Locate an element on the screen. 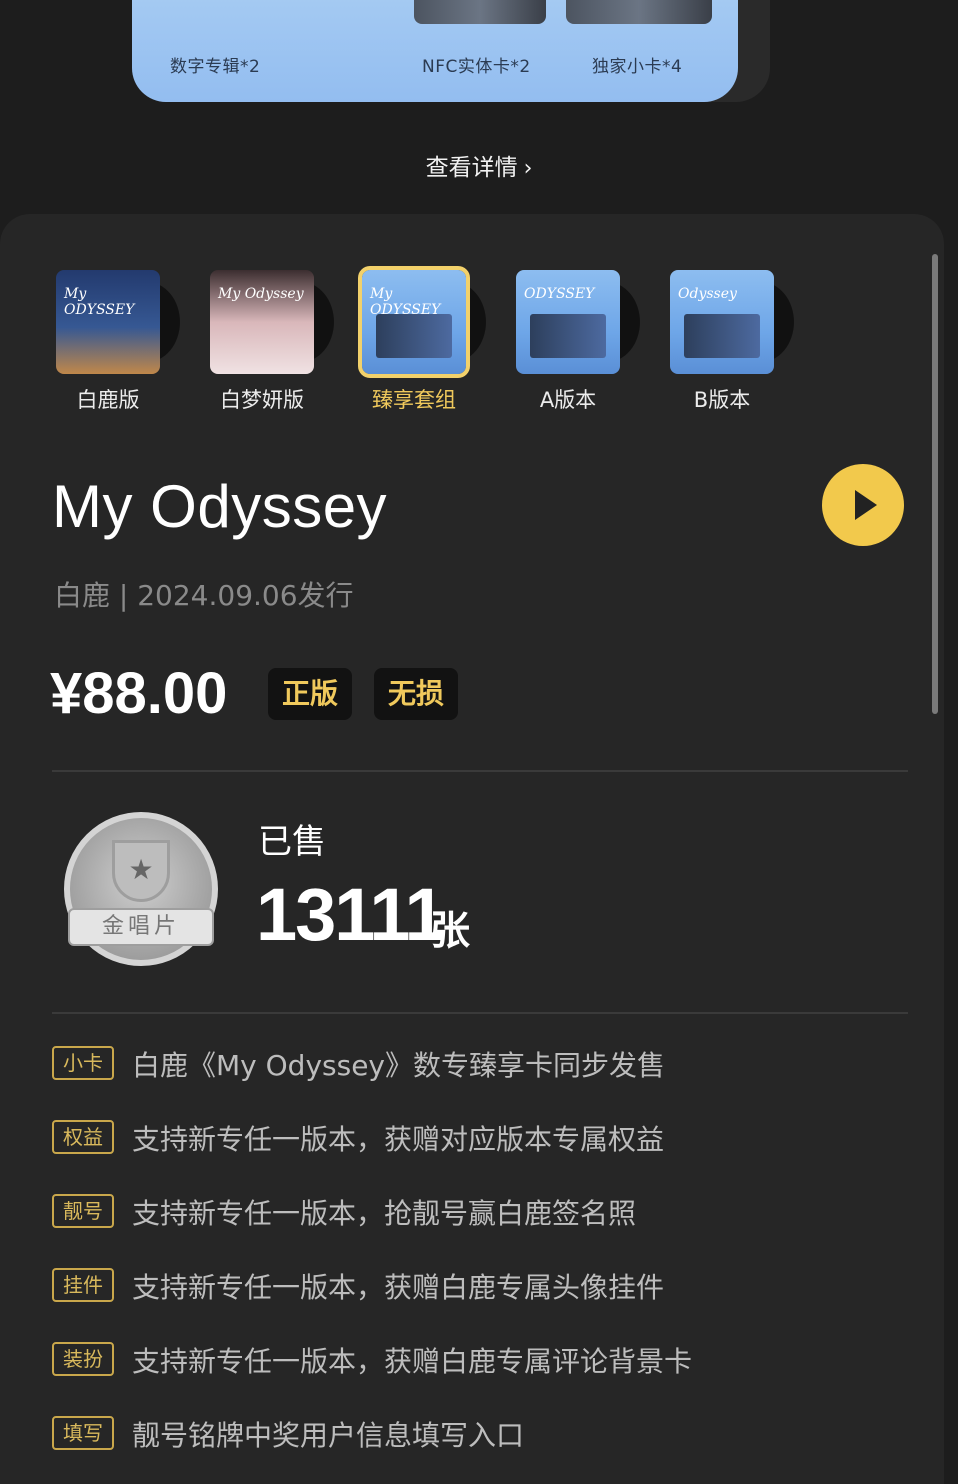 The height and width of the screenshot is (1484, 958). play-icon is located at coordinates (866, 505).